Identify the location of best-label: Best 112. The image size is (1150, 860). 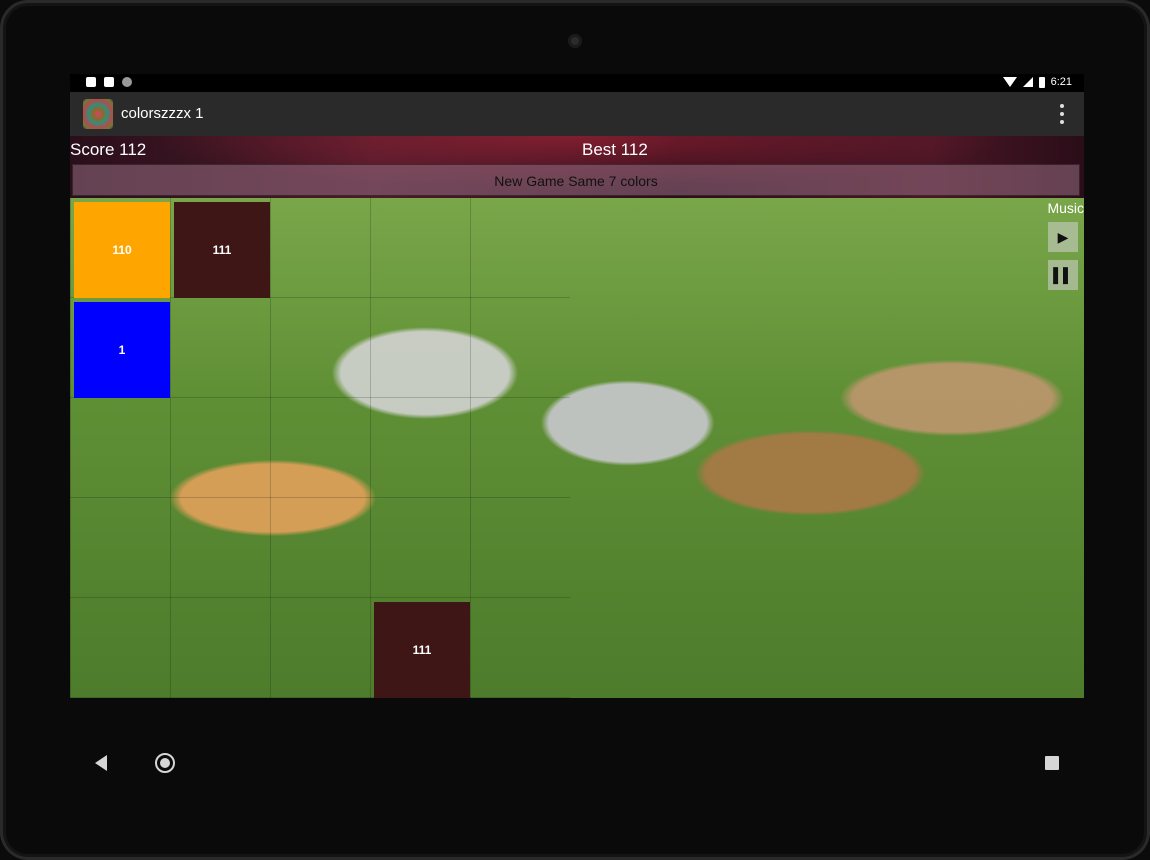
(615, 149).